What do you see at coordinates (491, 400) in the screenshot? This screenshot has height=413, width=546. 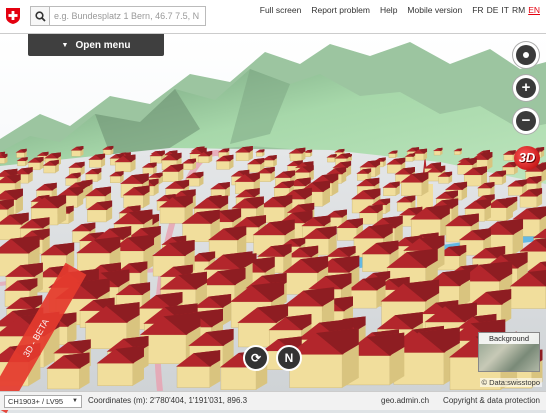 I see `copyright-link: Copyright & data protection` at bounding box center [491, 400].